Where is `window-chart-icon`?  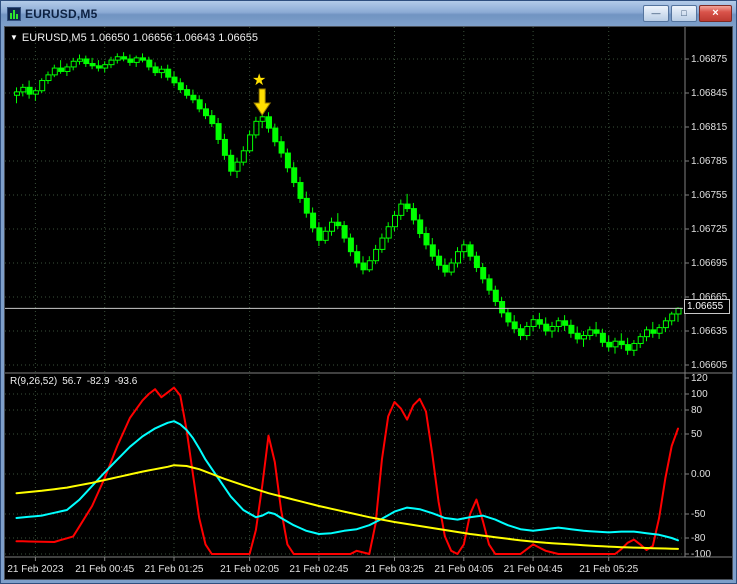
window-chart-icon is located at coordinates (14, 13).